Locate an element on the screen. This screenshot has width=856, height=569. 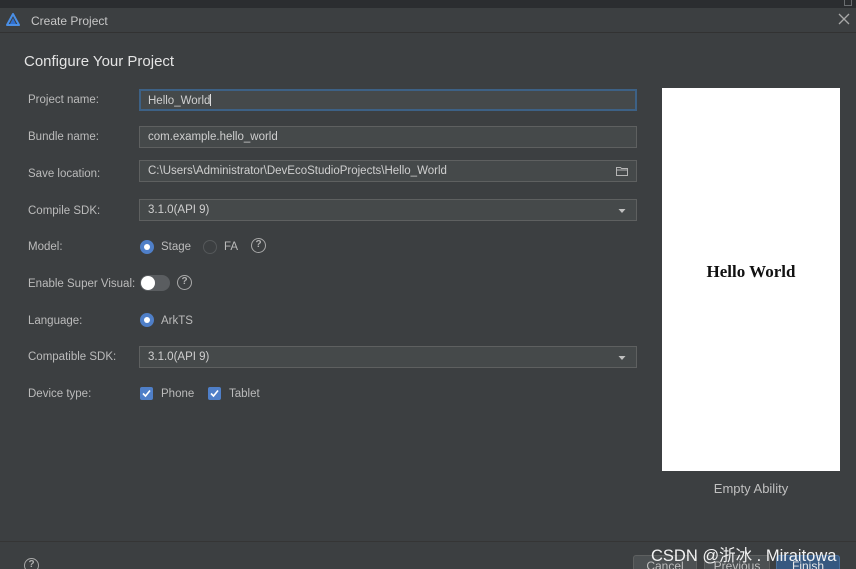
language-arkts-radio is located at coordinates (147, 320).